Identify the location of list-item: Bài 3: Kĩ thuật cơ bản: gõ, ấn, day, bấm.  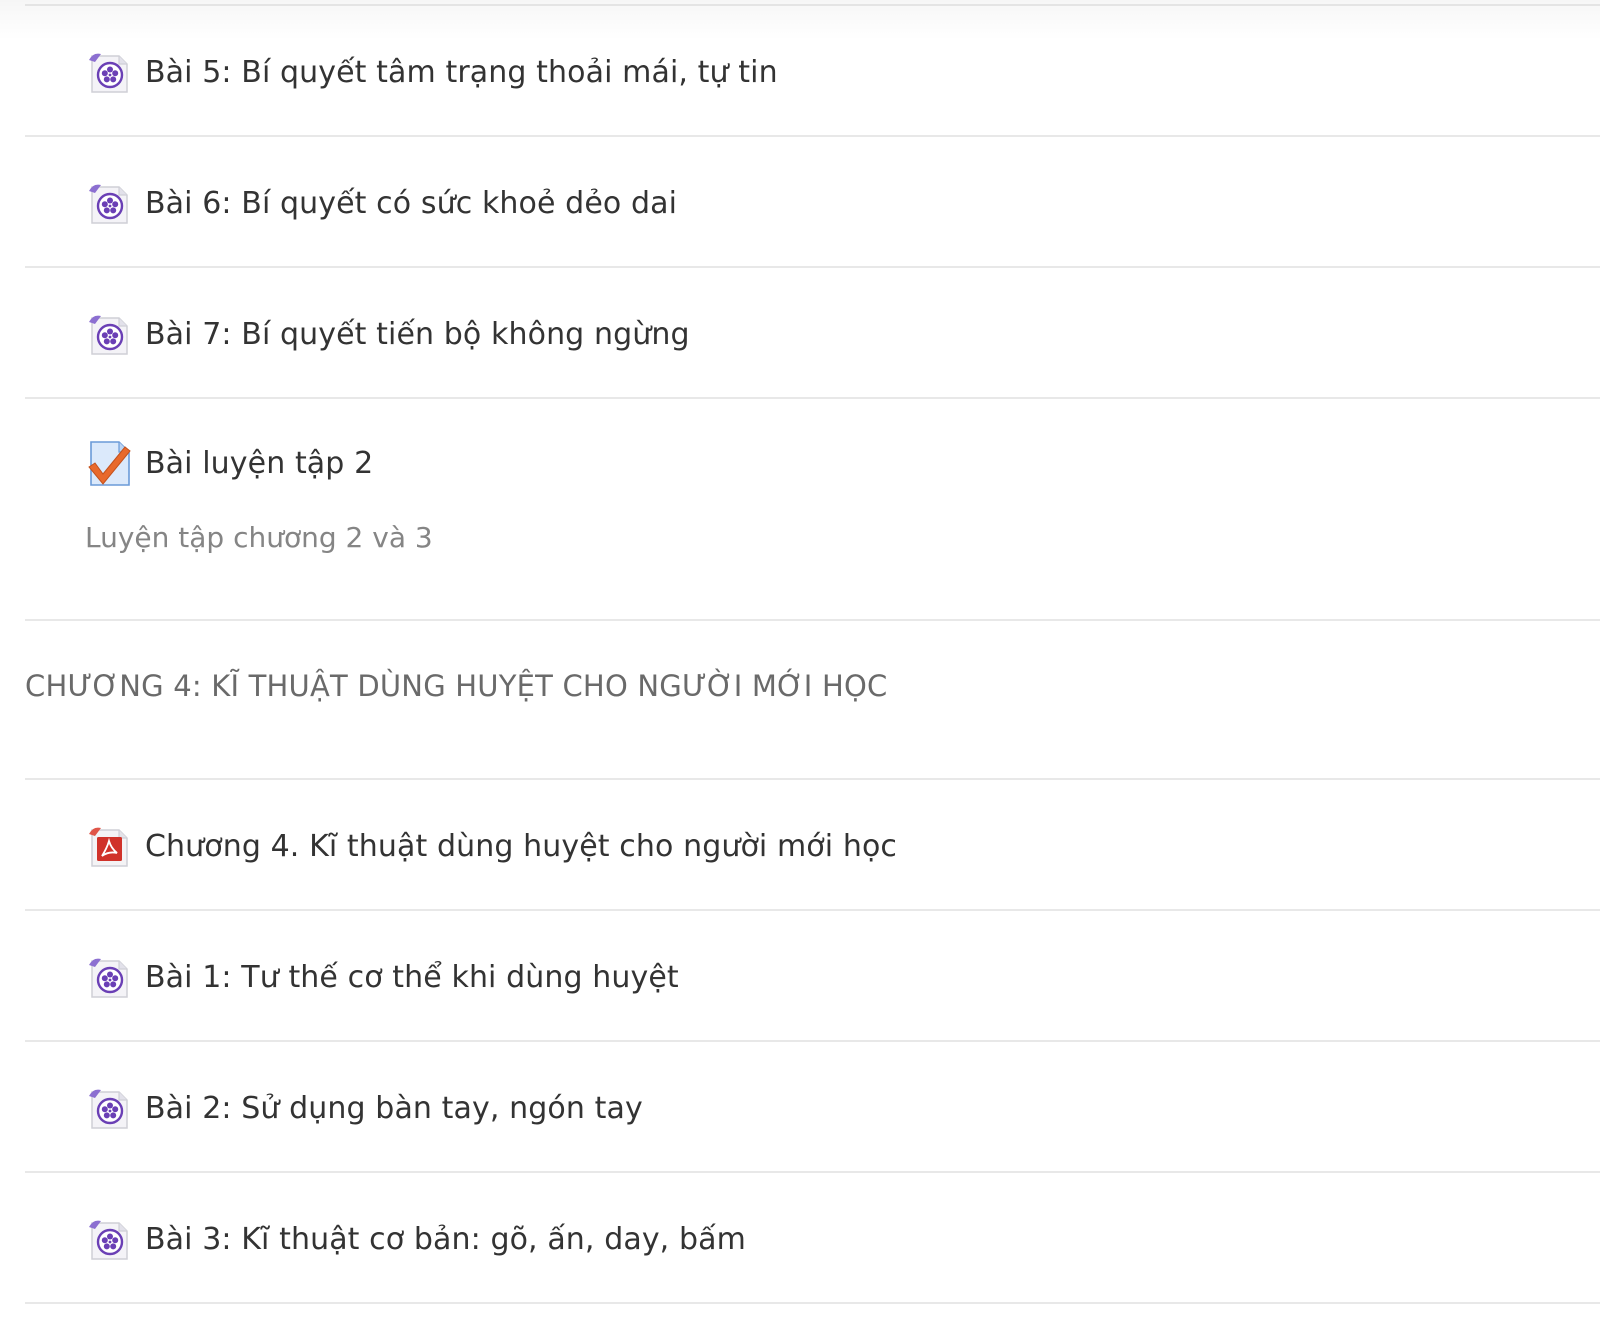
(812, 1238).